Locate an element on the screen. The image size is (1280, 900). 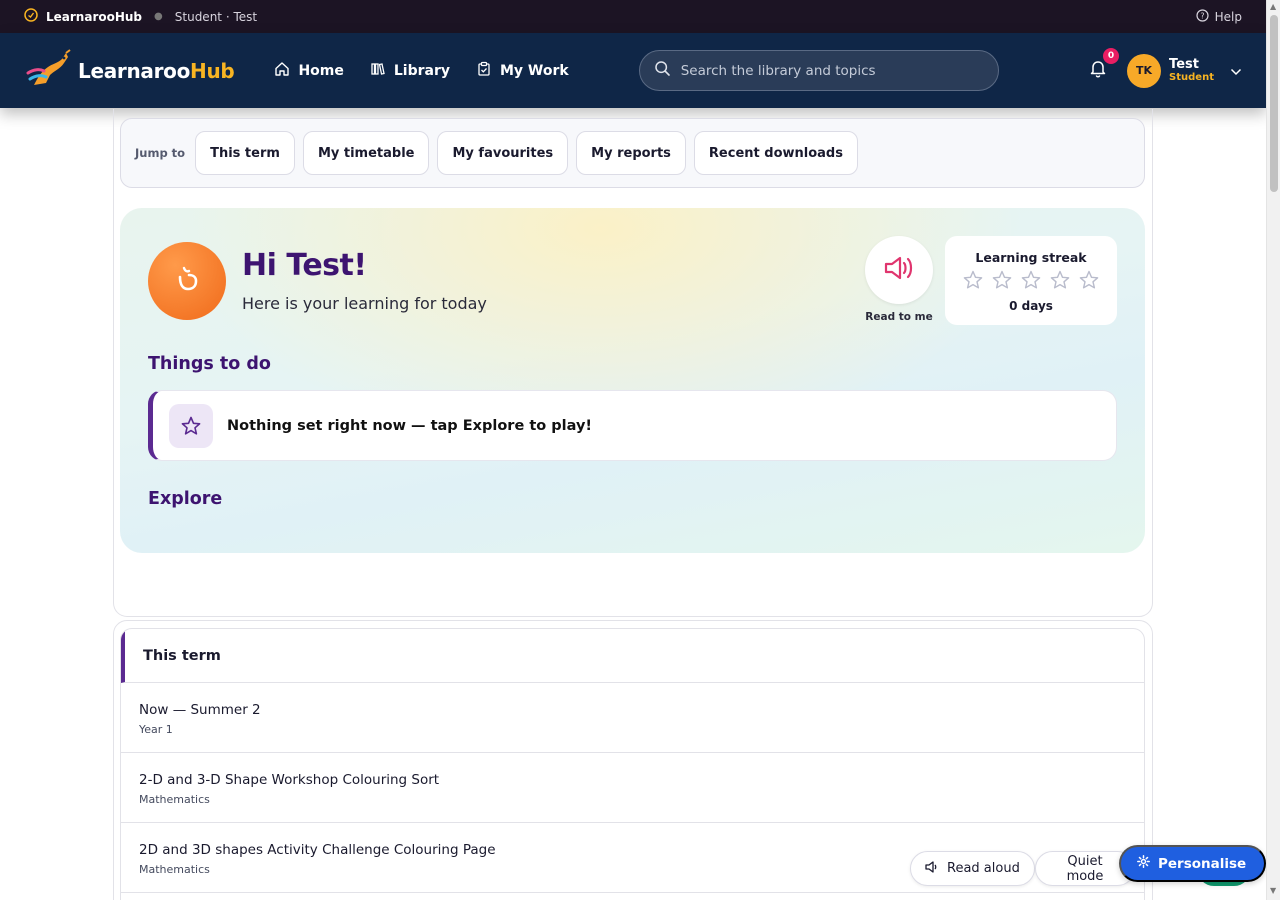
primary-nav: Home Library My Work is located at coordinates (421, 71).